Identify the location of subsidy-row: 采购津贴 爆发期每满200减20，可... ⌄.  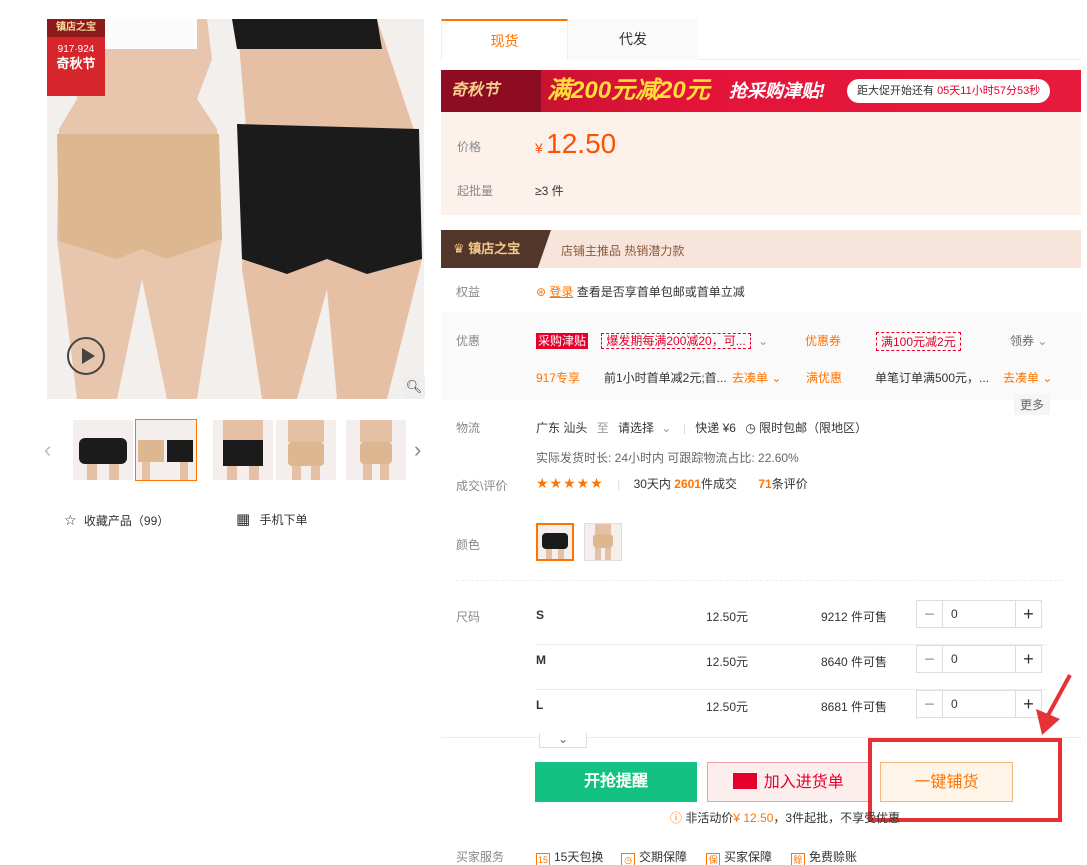
(652, 340).